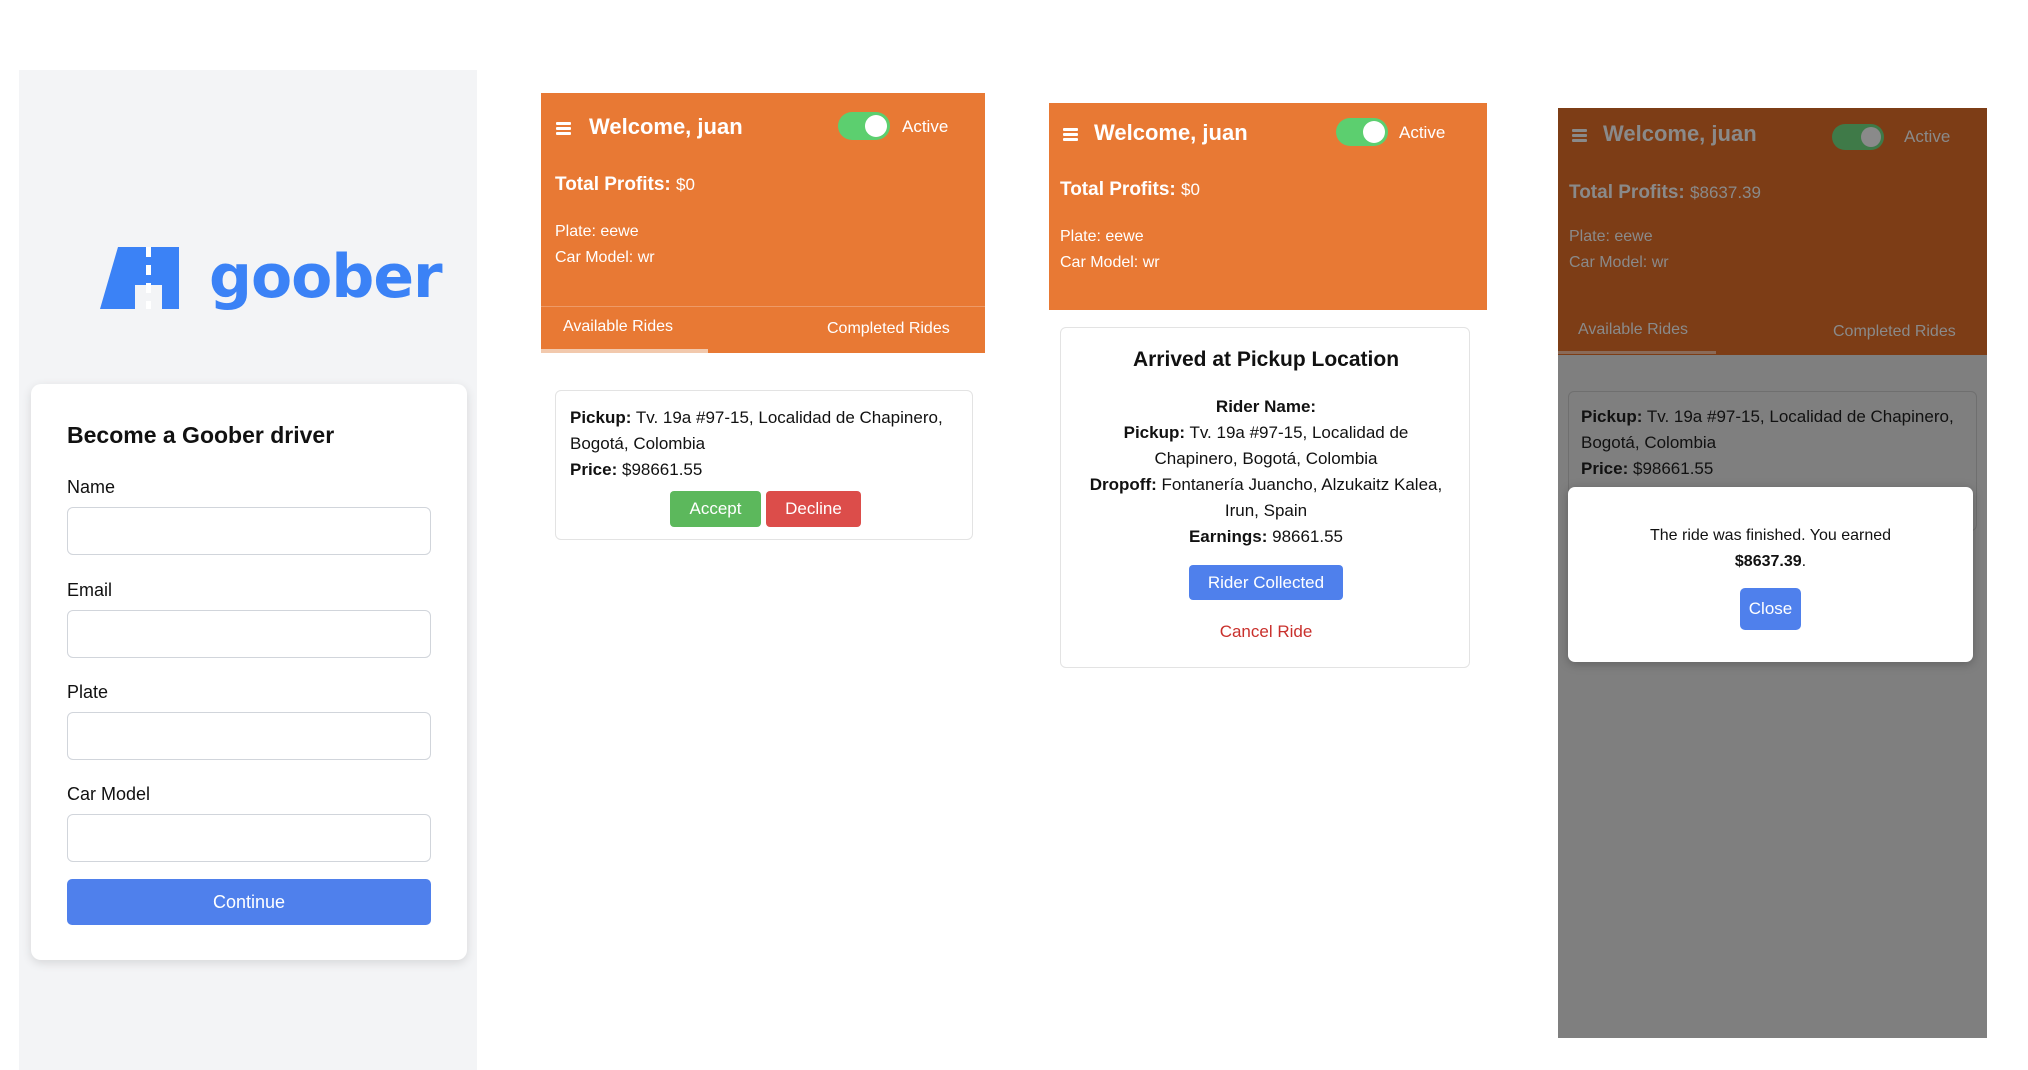  I want to click on total-profits: Total Profits: $8637.39, so click(1665, 193).